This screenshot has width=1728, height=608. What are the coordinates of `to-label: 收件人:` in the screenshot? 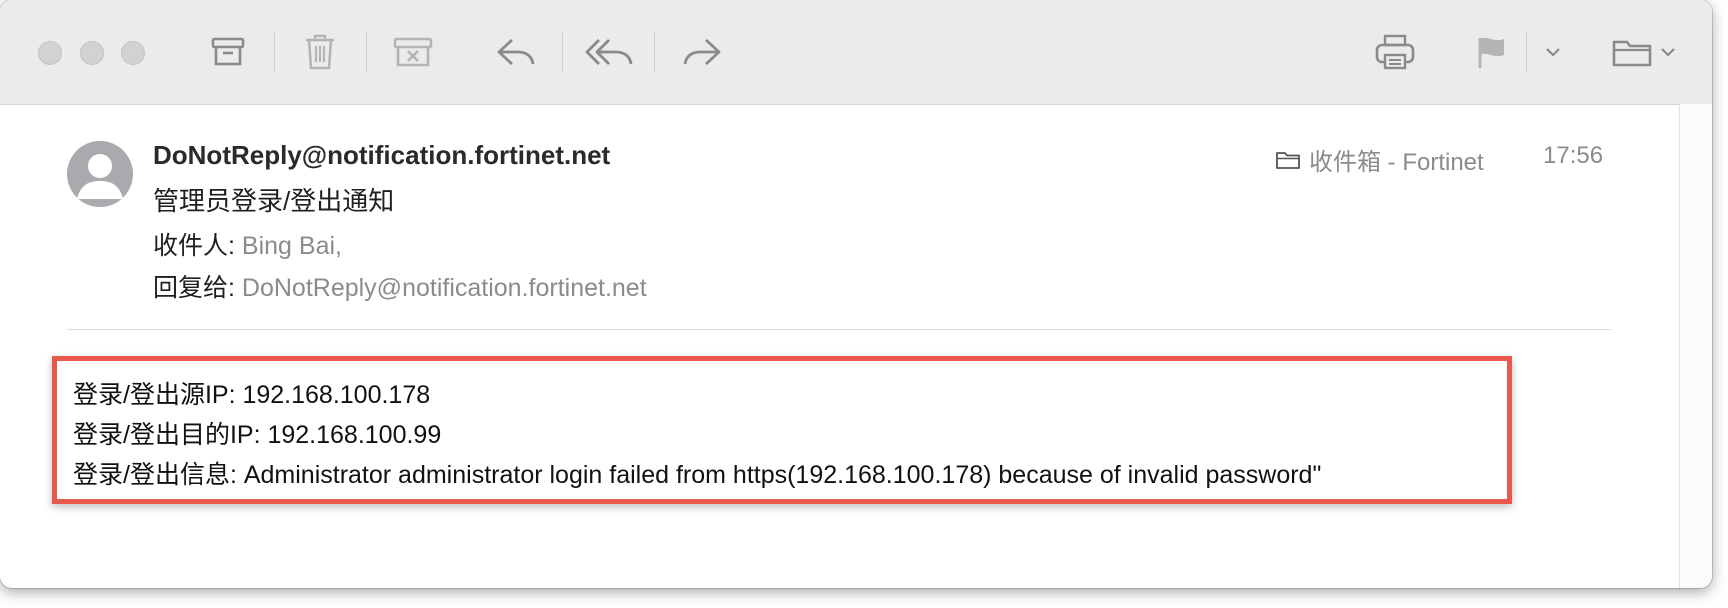 It's located at (194, 246).